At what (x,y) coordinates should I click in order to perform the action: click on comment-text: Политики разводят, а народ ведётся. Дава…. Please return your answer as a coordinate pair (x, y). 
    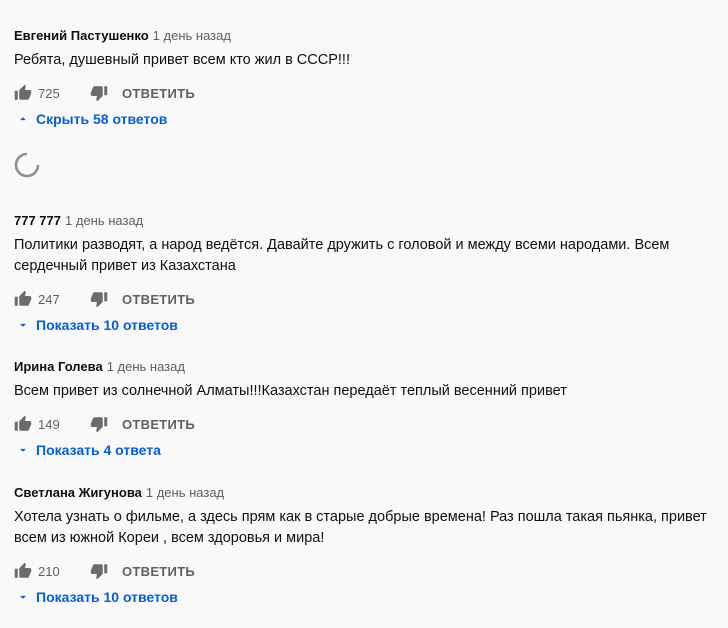
    Looking at the image, I should click on (364, 256).